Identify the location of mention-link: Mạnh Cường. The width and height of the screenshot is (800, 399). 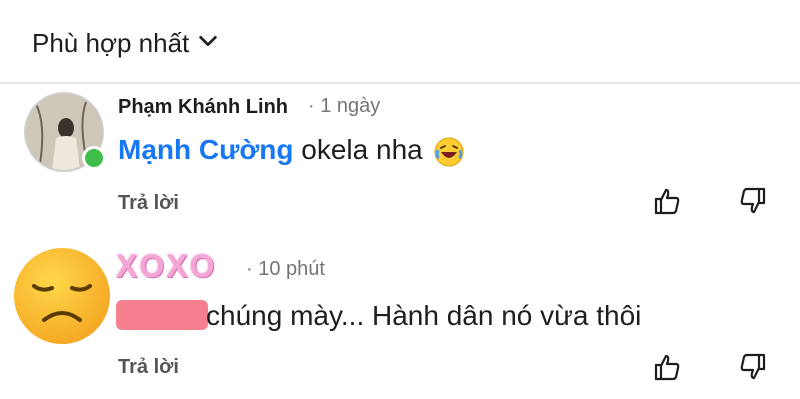
(206, 149).